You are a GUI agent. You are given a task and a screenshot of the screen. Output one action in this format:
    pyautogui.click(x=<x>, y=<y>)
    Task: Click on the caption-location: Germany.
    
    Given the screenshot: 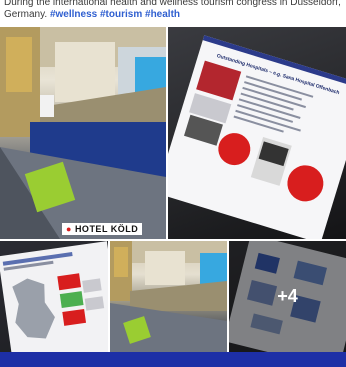 What is the action you would take?
    pyautogui.click(x=26, y=14)
    